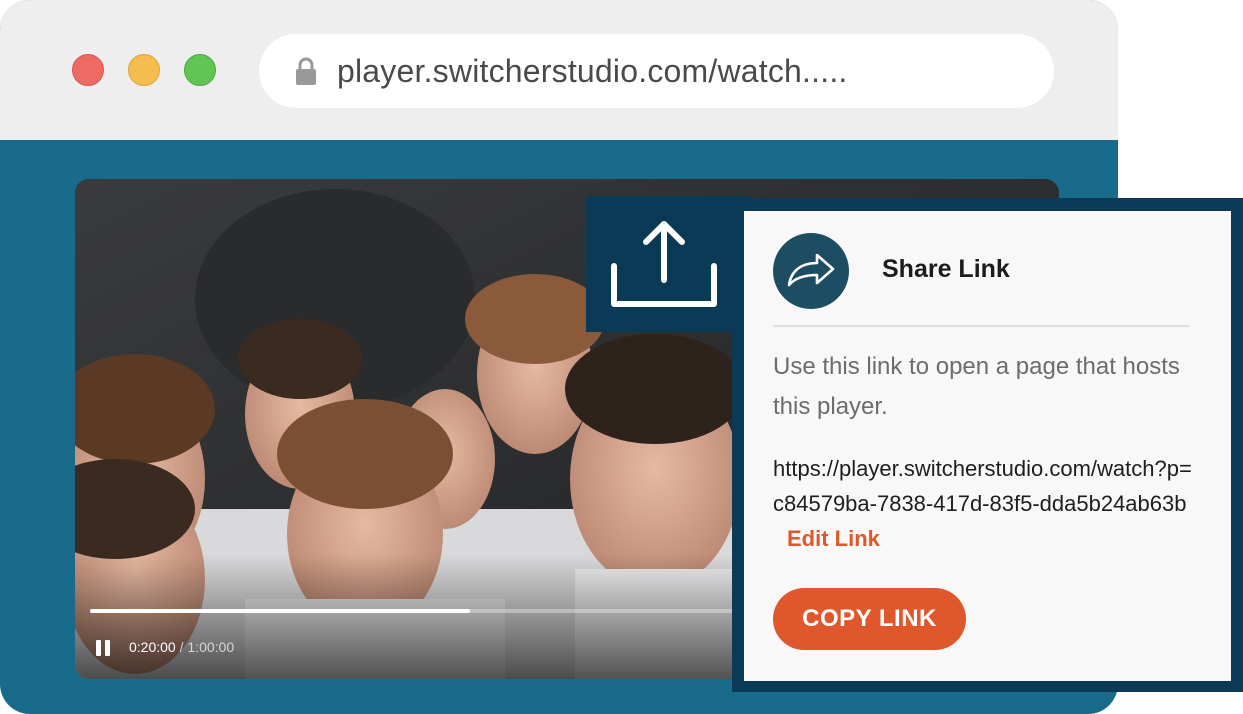 This screenshot has width=1243, height=714. Describe the element at coordinates (200, 70) in the screenshot. I see `maximize-window-button` at that location.